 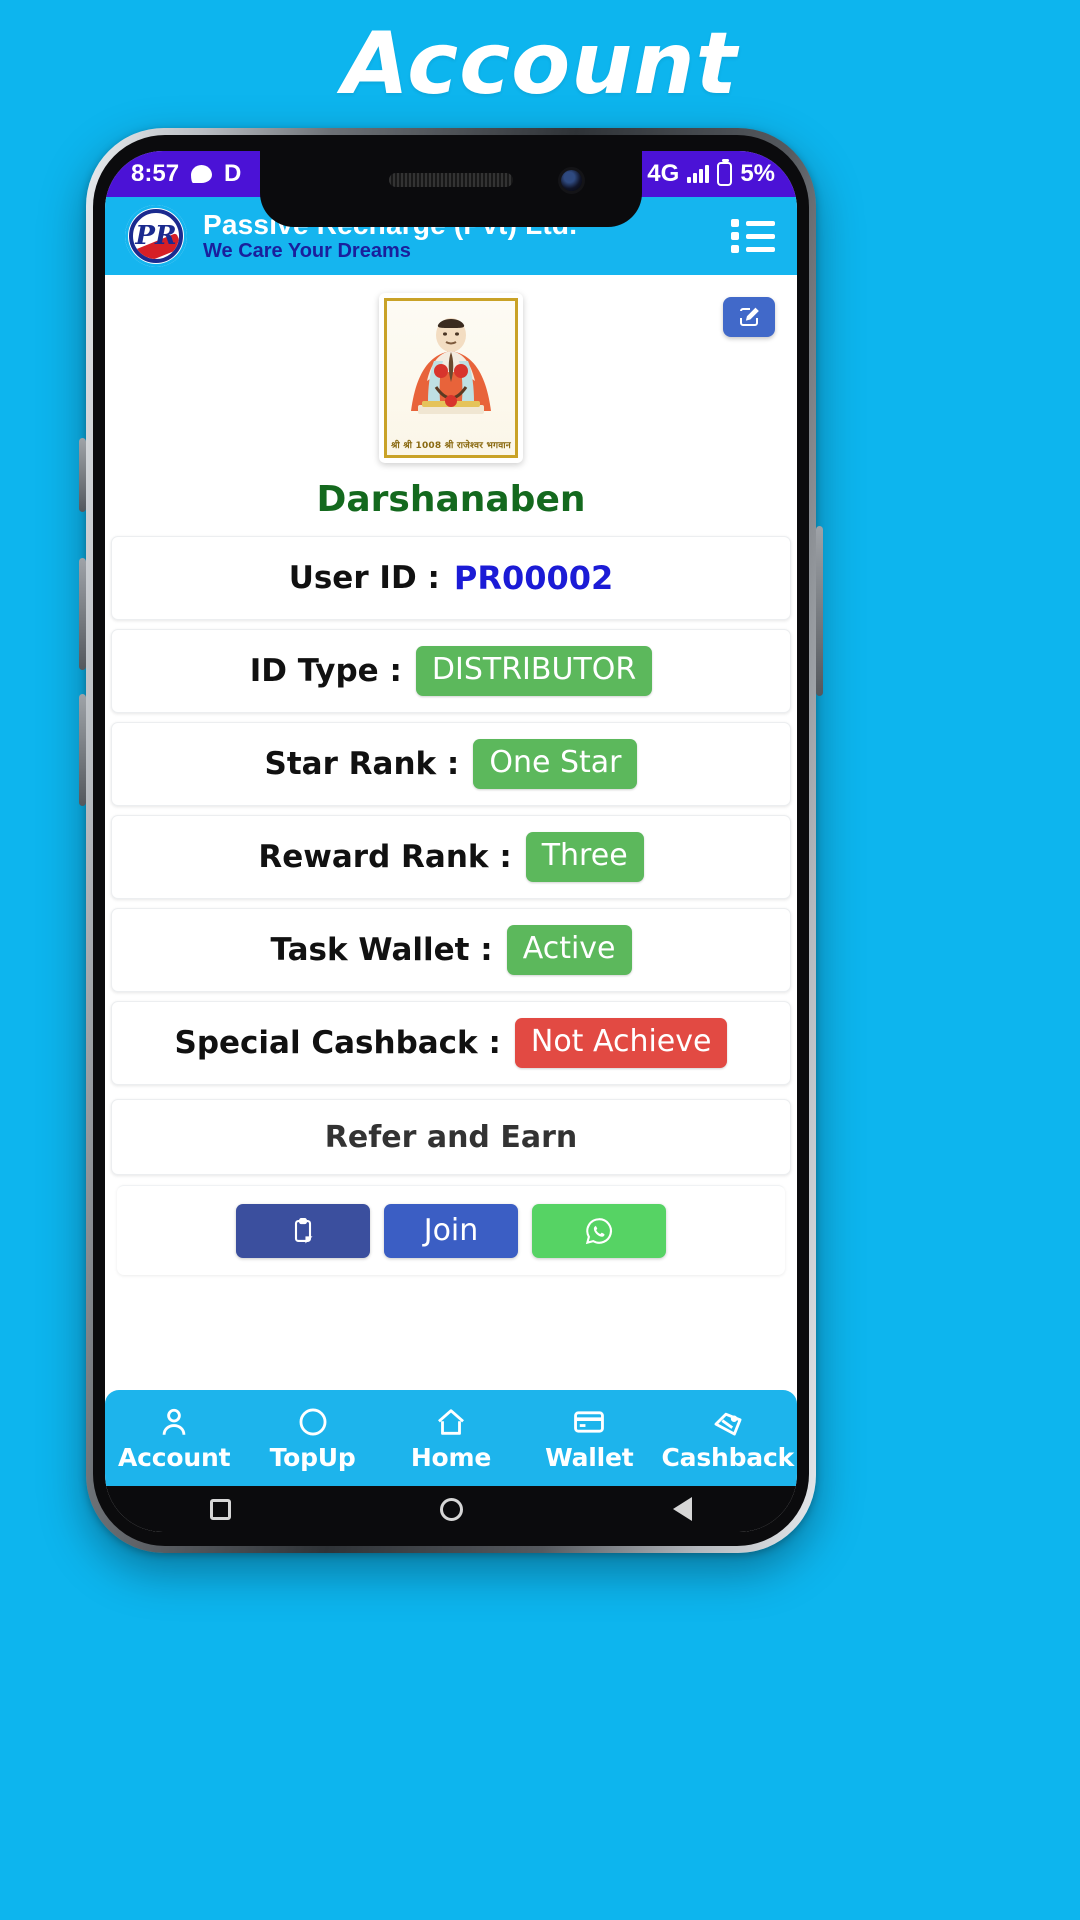 What do you see at coordinates (589, 1421) in the screenshot?
I see `card-icon` at bounding box center [589, 1421].